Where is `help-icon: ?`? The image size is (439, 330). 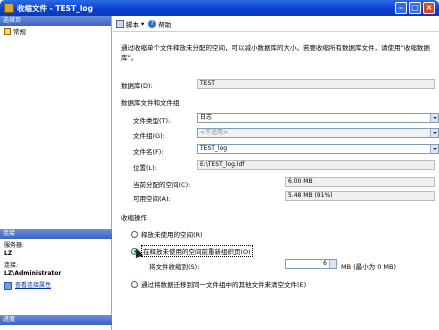 help-icon: ? is located at coordinates (152, 23).